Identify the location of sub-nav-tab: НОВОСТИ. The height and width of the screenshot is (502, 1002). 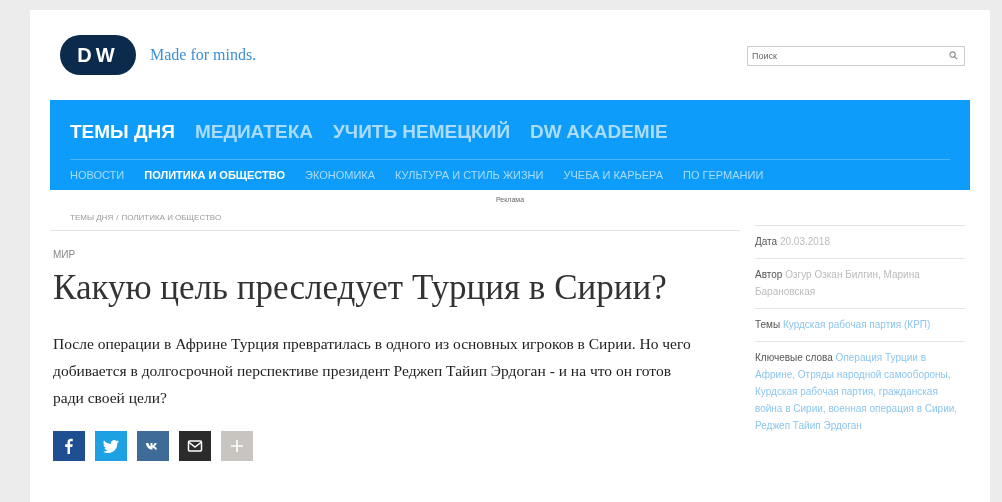
(97, 175).